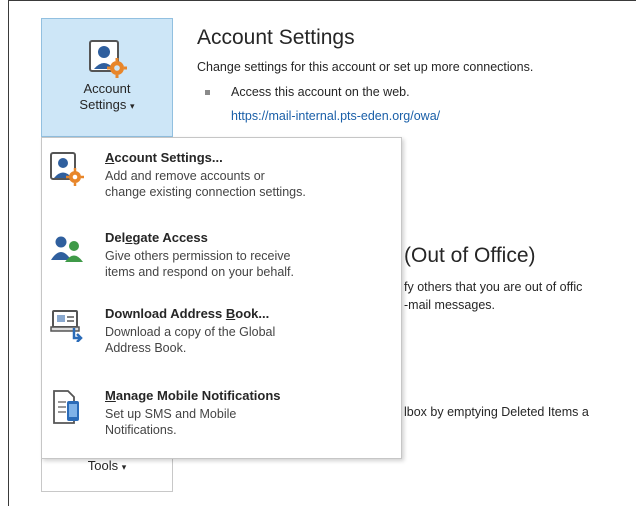  Describe the element at coordinates (67, 249) in the screenshot. I see `delegate-access-icon` at that location.